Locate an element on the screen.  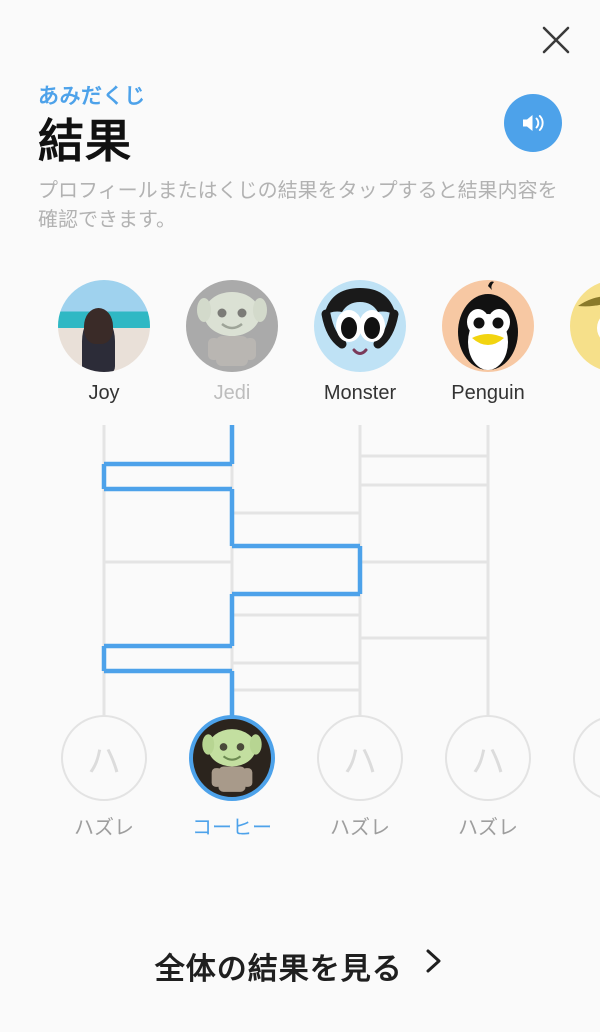
player-name: Penguin is located at coordinates (488, 393).